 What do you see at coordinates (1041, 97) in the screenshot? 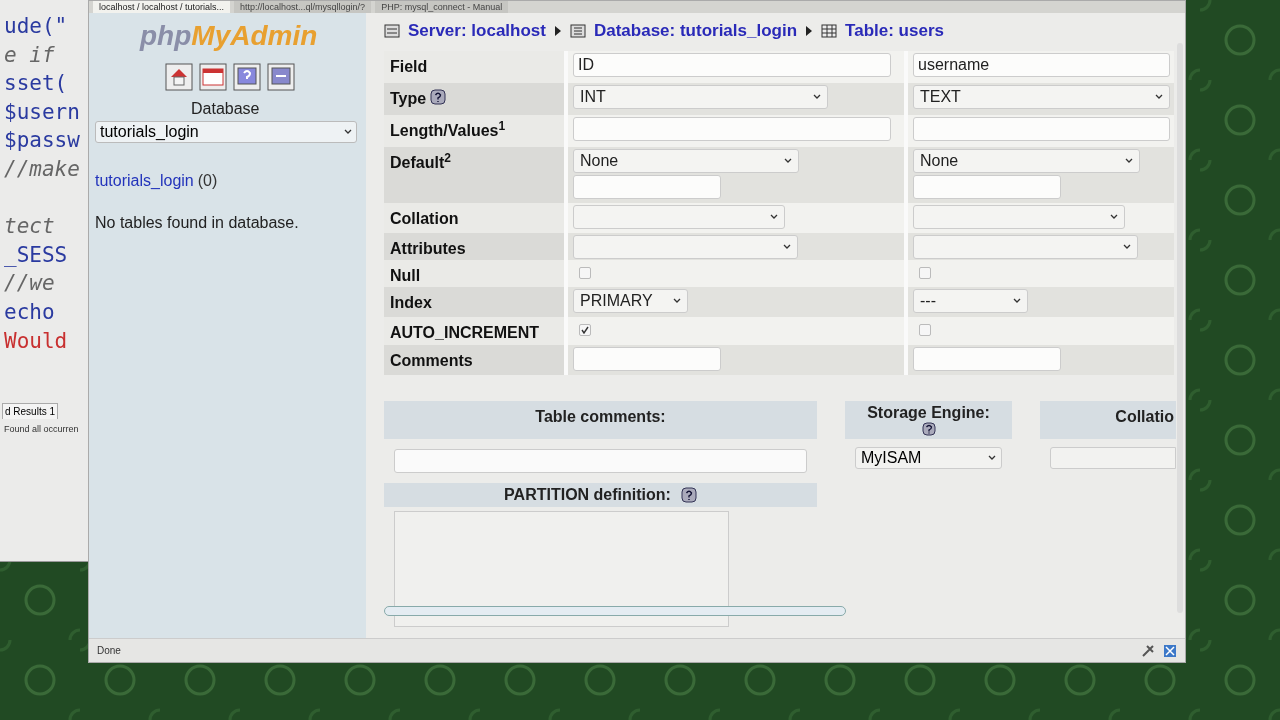
I see `select-field: TEXT` at bounding box center [1041, 97].